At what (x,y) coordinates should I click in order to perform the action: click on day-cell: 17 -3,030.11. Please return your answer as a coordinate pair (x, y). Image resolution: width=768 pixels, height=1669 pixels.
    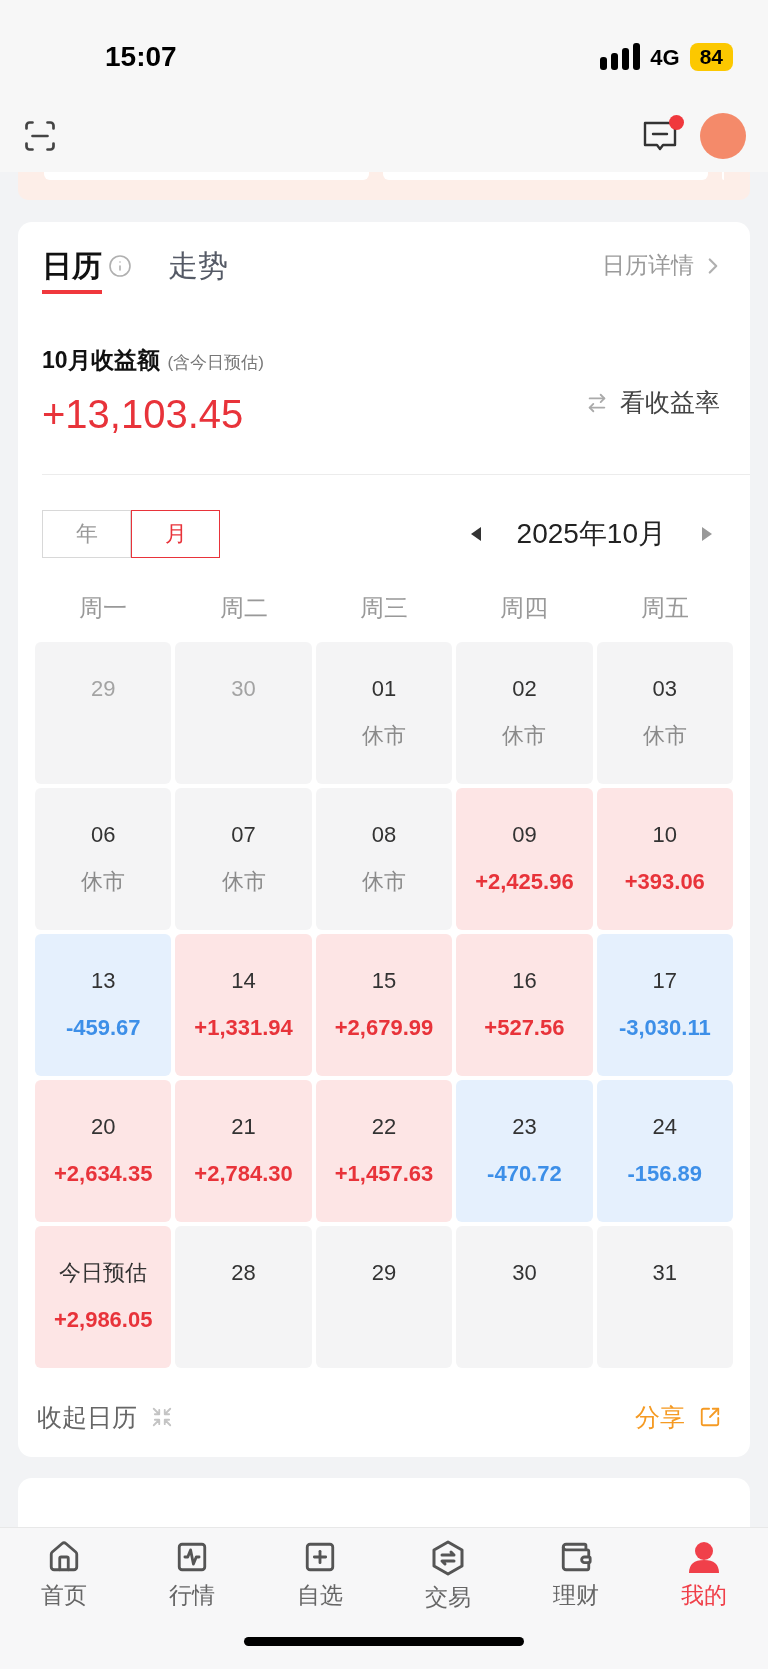
    Looking at the image, I should click on (664, 1004).